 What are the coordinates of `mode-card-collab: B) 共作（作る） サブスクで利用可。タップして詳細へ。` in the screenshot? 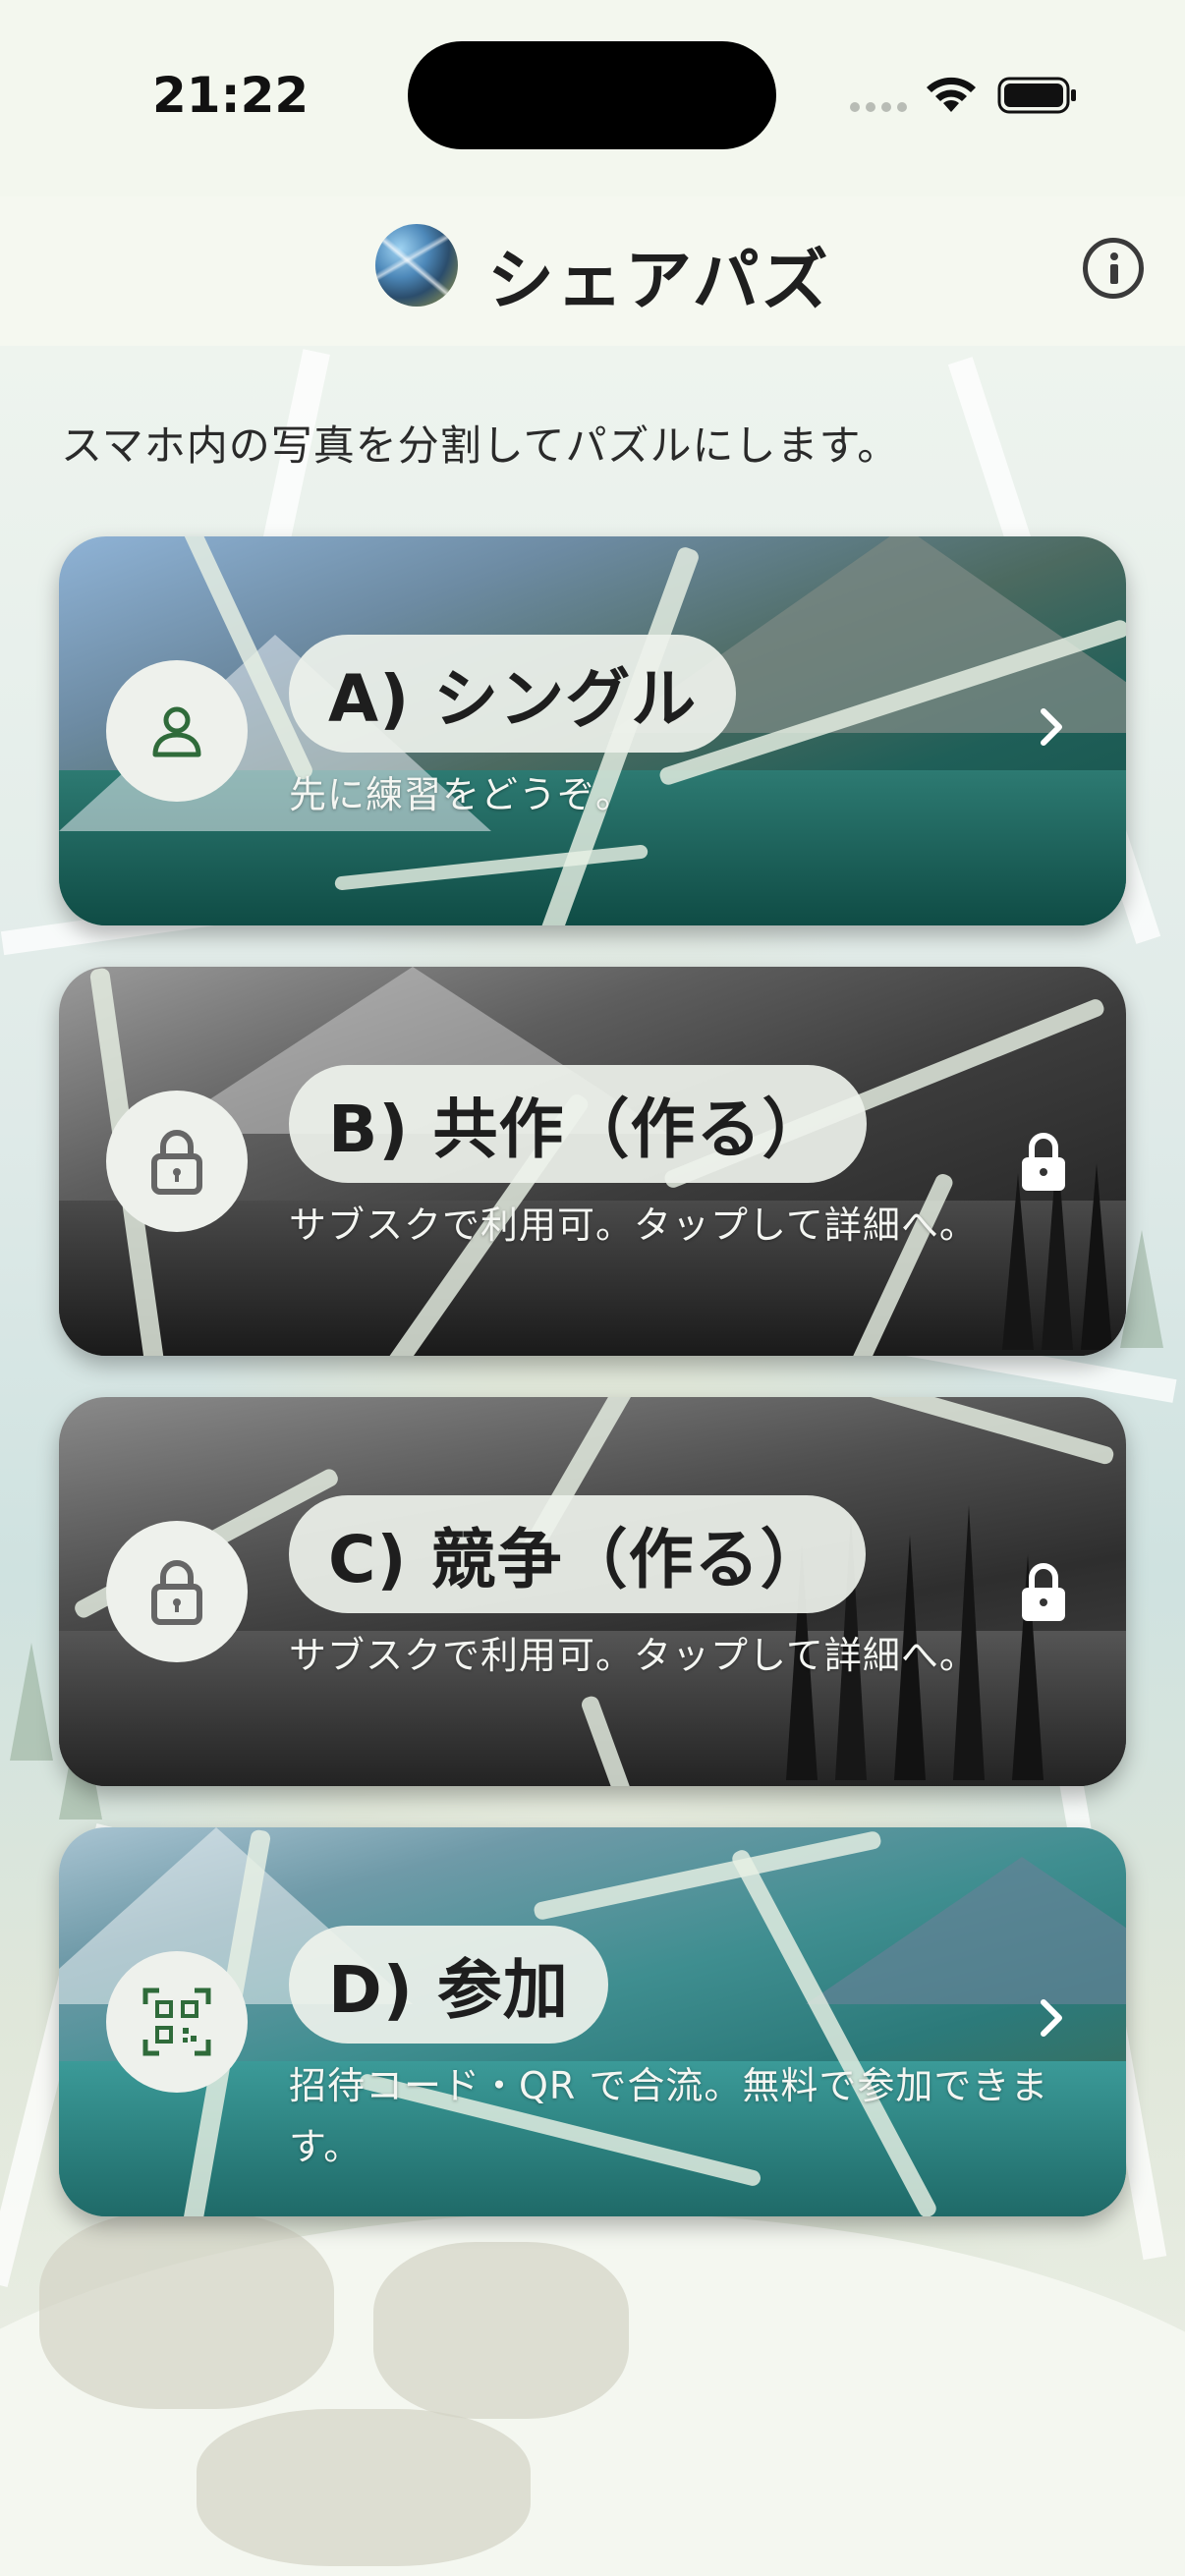 It's located at (592, 1161).